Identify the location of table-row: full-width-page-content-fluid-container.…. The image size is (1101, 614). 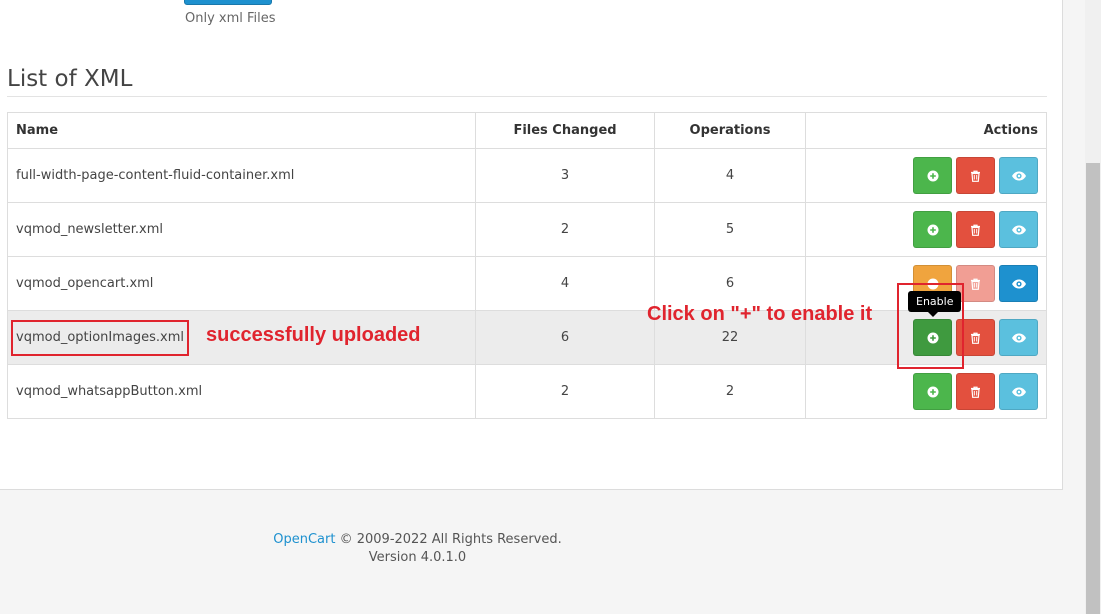
(527, 175).